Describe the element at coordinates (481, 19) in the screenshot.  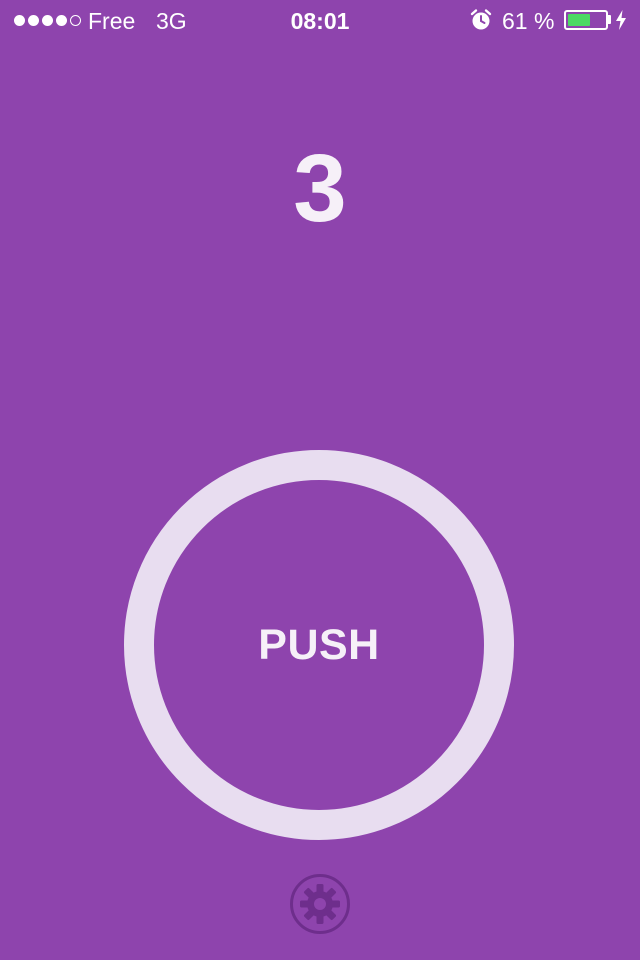
I see `alarm-icon` at that location.